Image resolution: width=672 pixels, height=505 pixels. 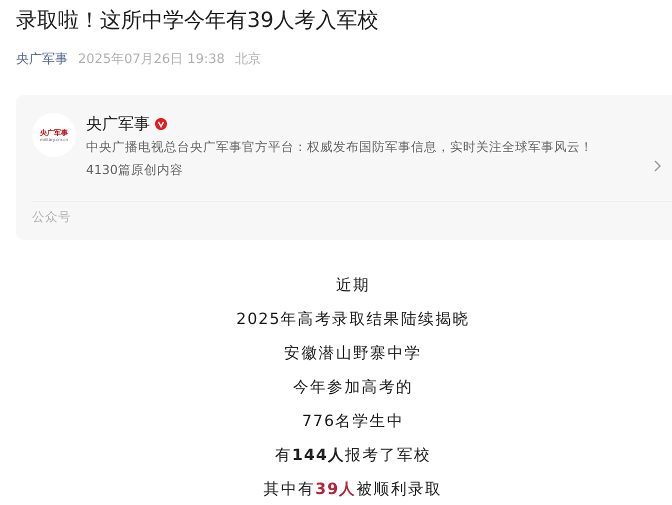 I want to click on body-text-line: 有 144人报考了军校, so click(x=353, y=455).